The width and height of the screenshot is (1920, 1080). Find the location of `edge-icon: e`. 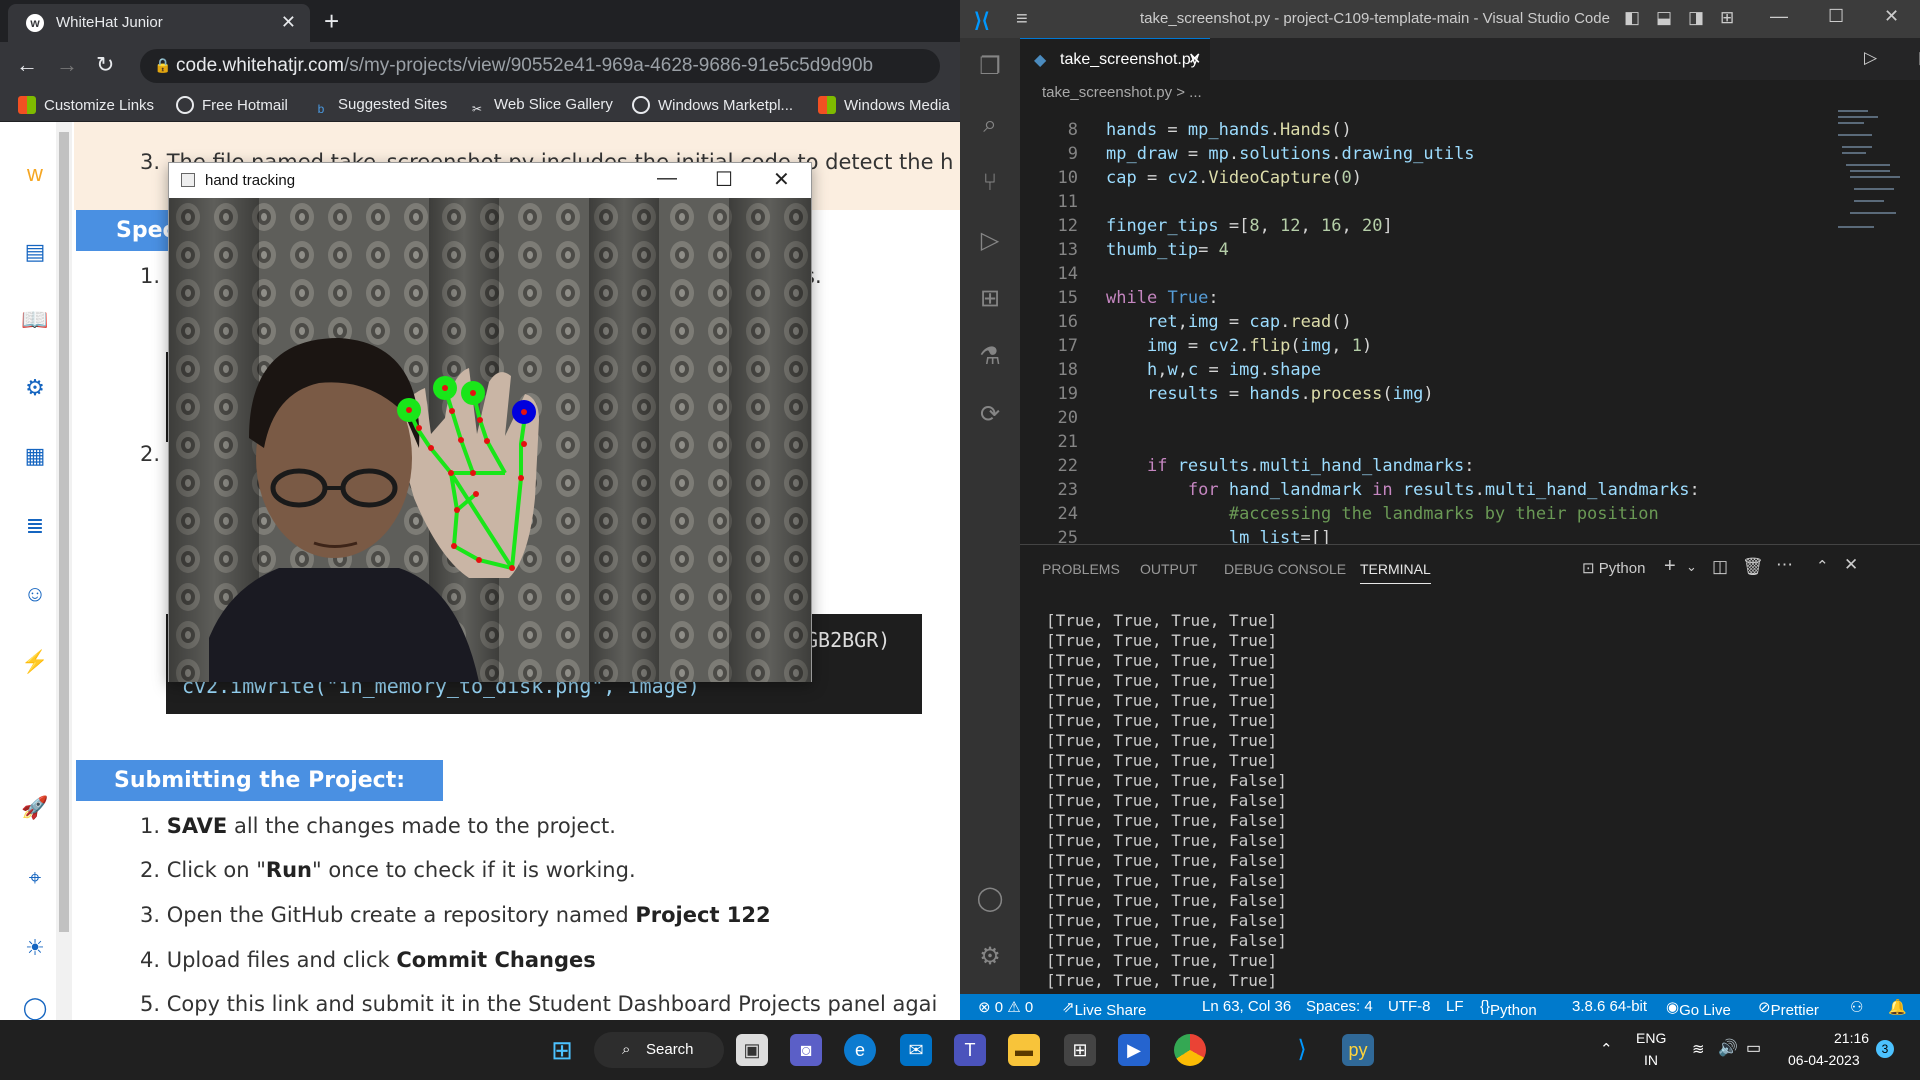

edge-icon: e is located at coordinates (860, 1050).